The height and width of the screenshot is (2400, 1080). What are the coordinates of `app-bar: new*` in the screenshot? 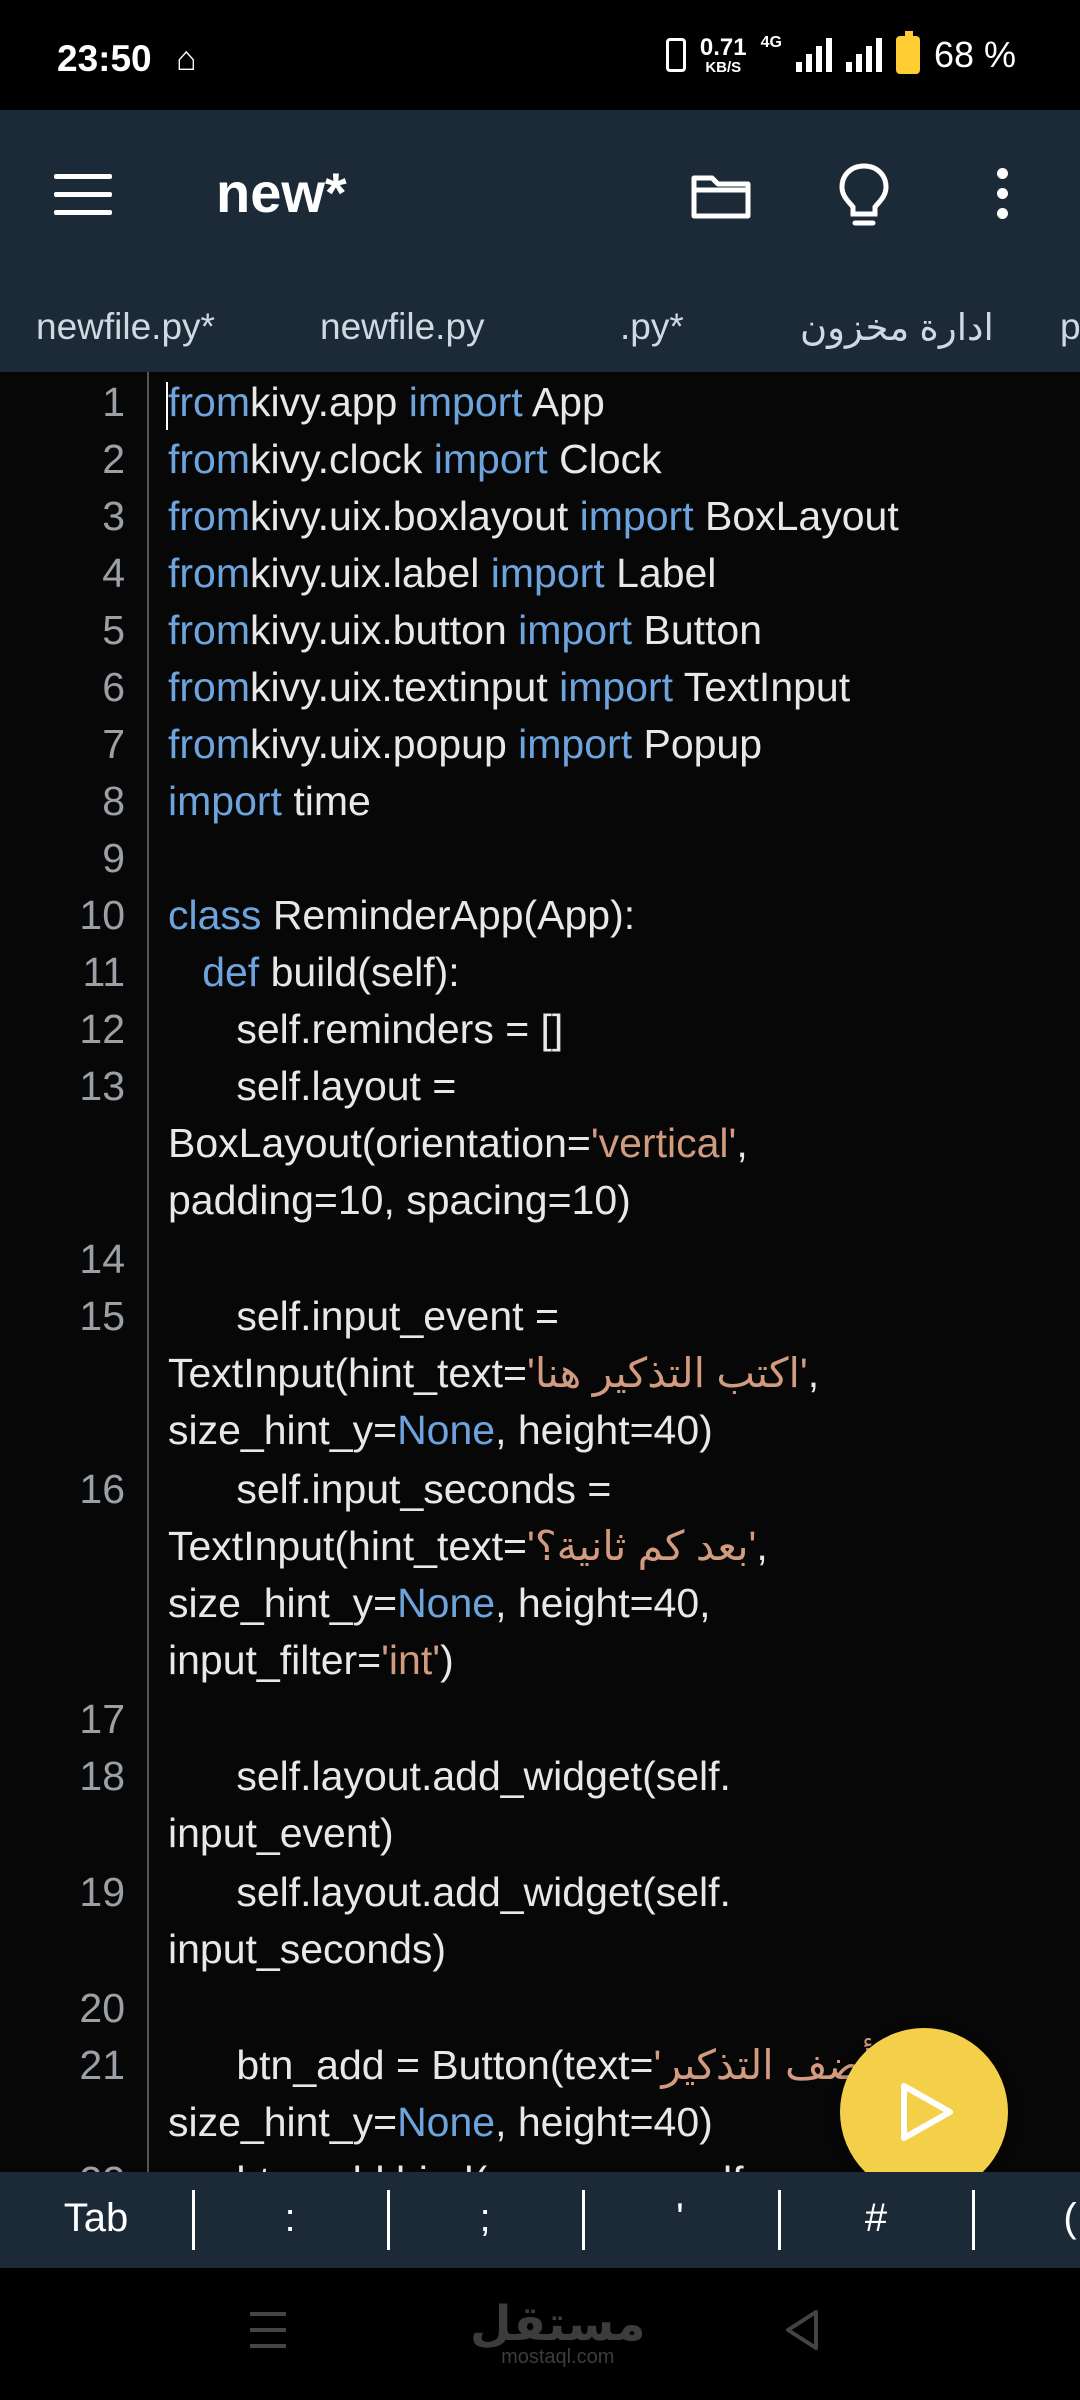 It's located at (540, 195).